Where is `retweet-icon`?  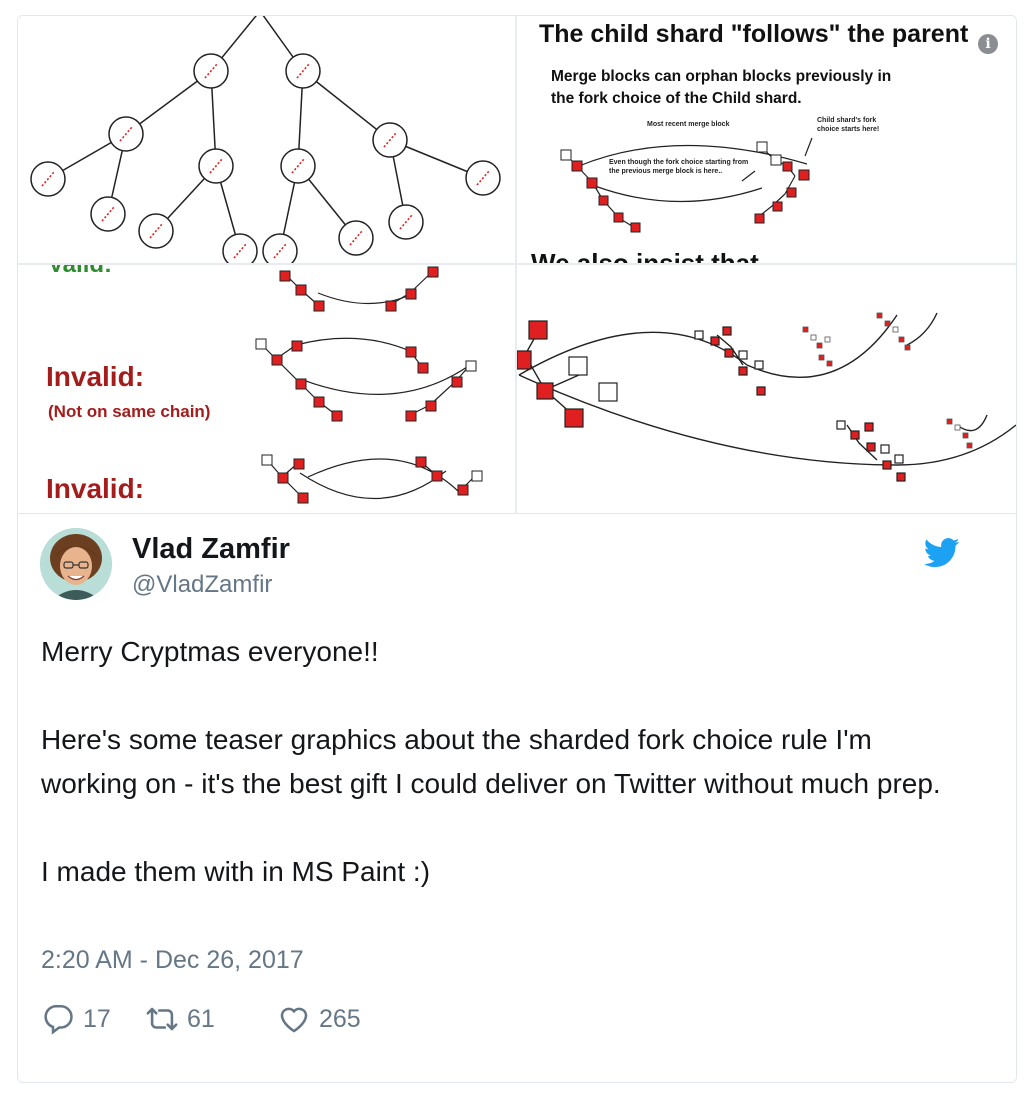 retweet-icon is located at coordinates (162, 1019).